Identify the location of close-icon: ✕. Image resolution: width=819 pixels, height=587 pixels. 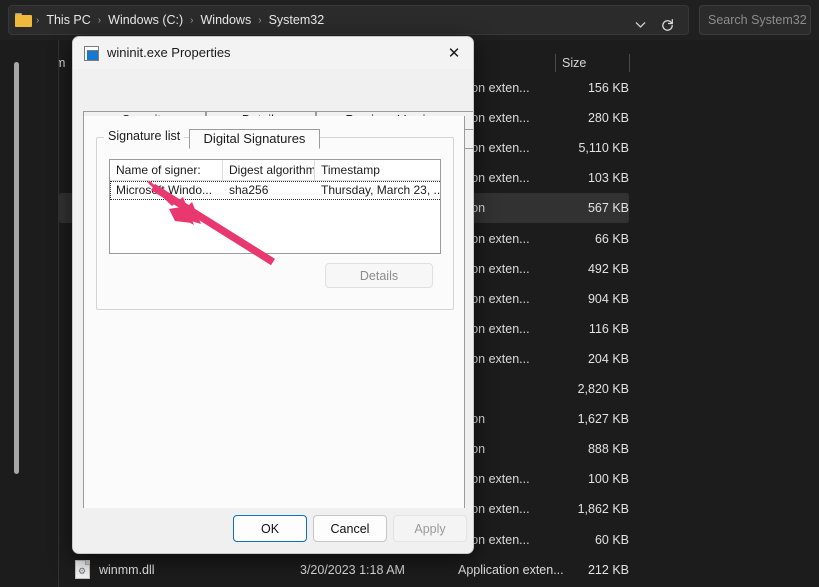
(453, 53).